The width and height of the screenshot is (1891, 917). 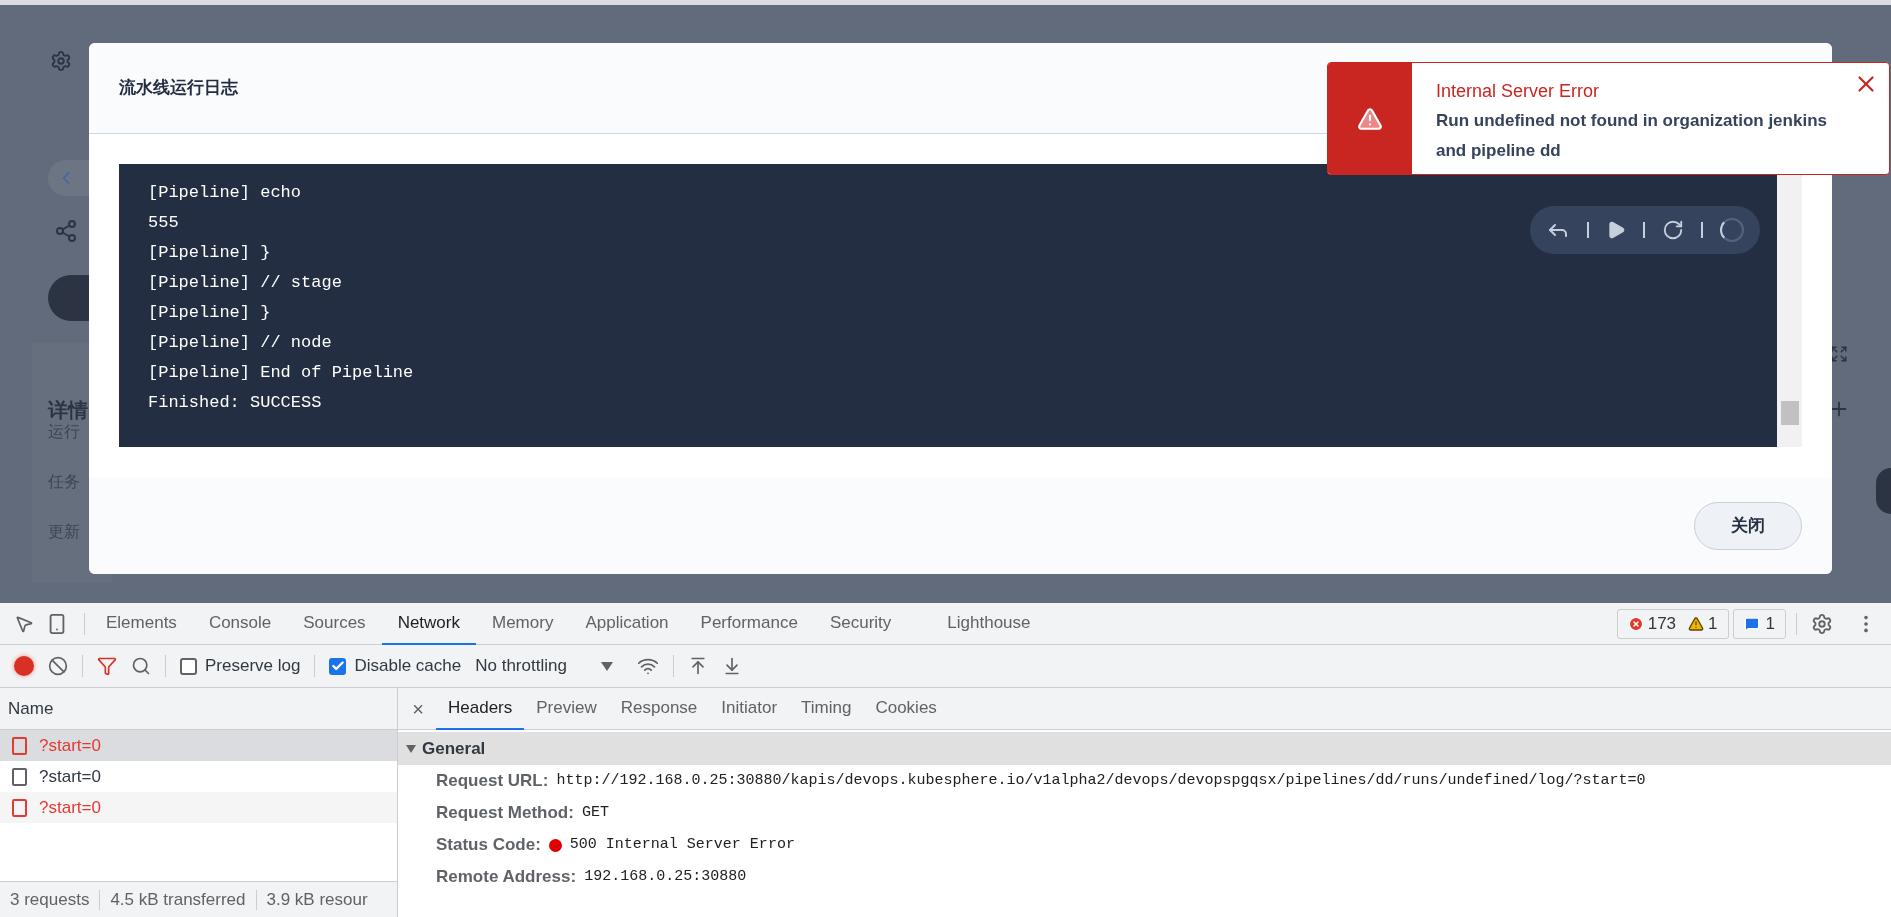 What do you see at coordinates (1144, 748) in the screenshot?
I see `section-header: General` at bounding box center [1144, 748].